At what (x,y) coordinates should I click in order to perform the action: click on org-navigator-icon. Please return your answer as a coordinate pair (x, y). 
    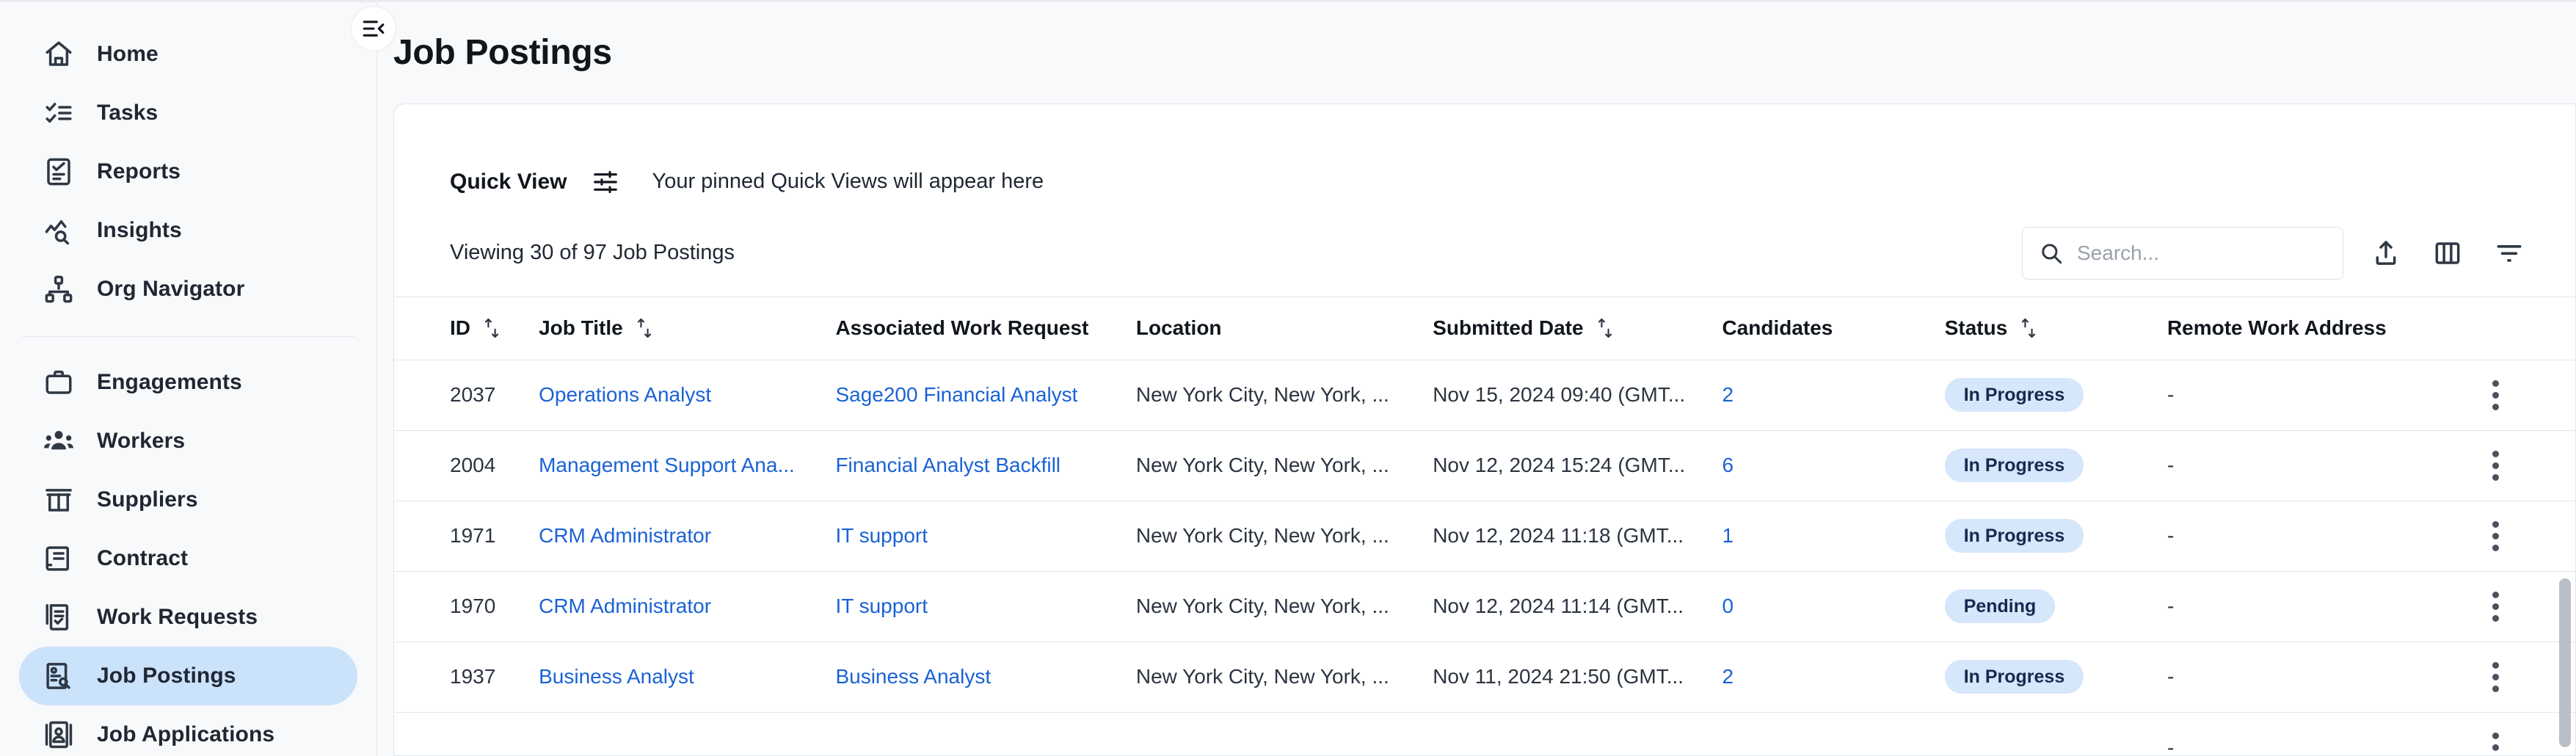
    Looking at the image, I should click on (59, 289).